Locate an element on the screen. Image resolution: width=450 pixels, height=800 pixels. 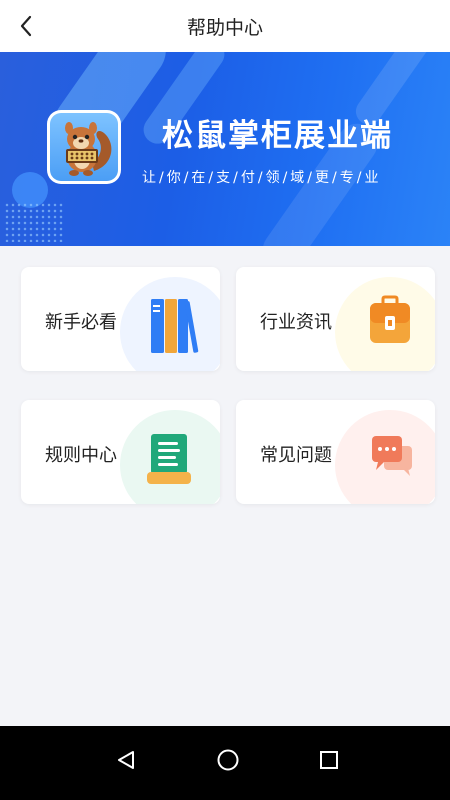
card-beginners-guide: 新手必看 is located at coordinates (120, 319).